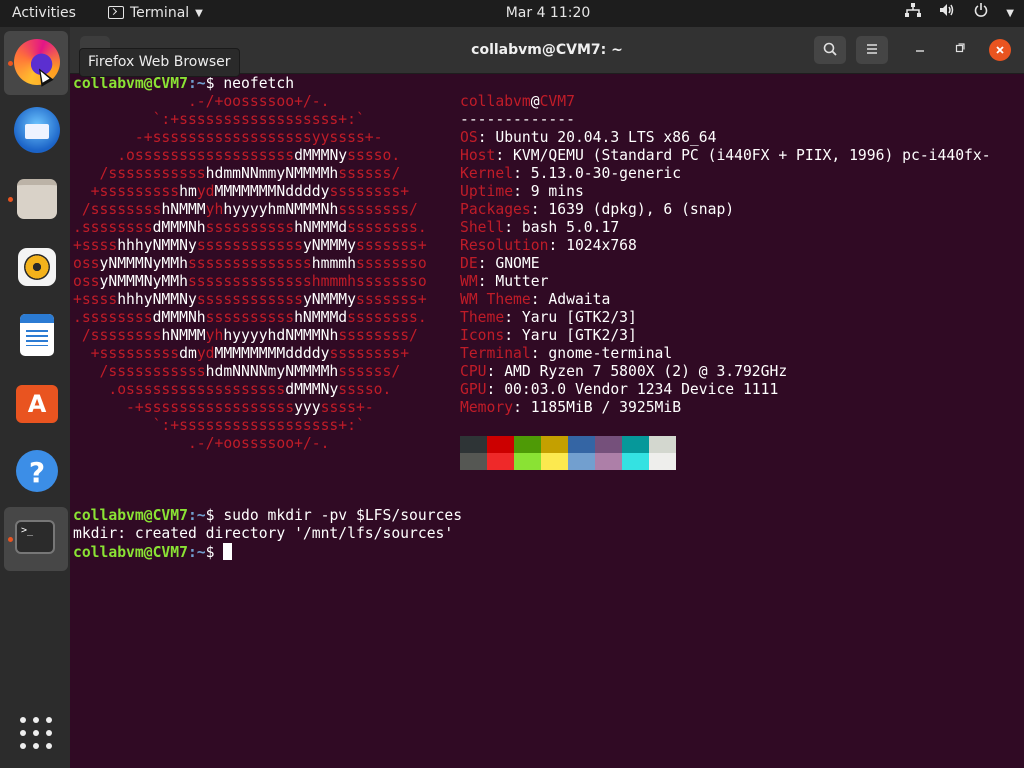 The image size is (1024, 768). Describe the element at coordinates (513, 281) in the screenshot. I see `info-value: : Mutter` at that location.